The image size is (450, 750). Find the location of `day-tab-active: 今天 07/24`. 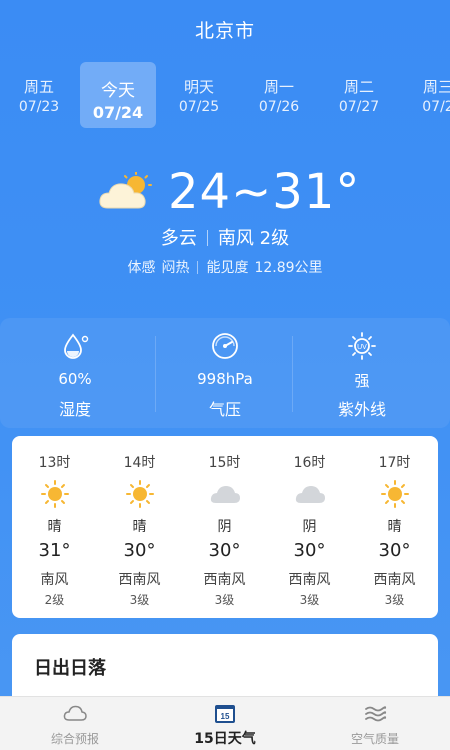

day-tab-active: 今天 07/24 is located at coordinates (118, 95).